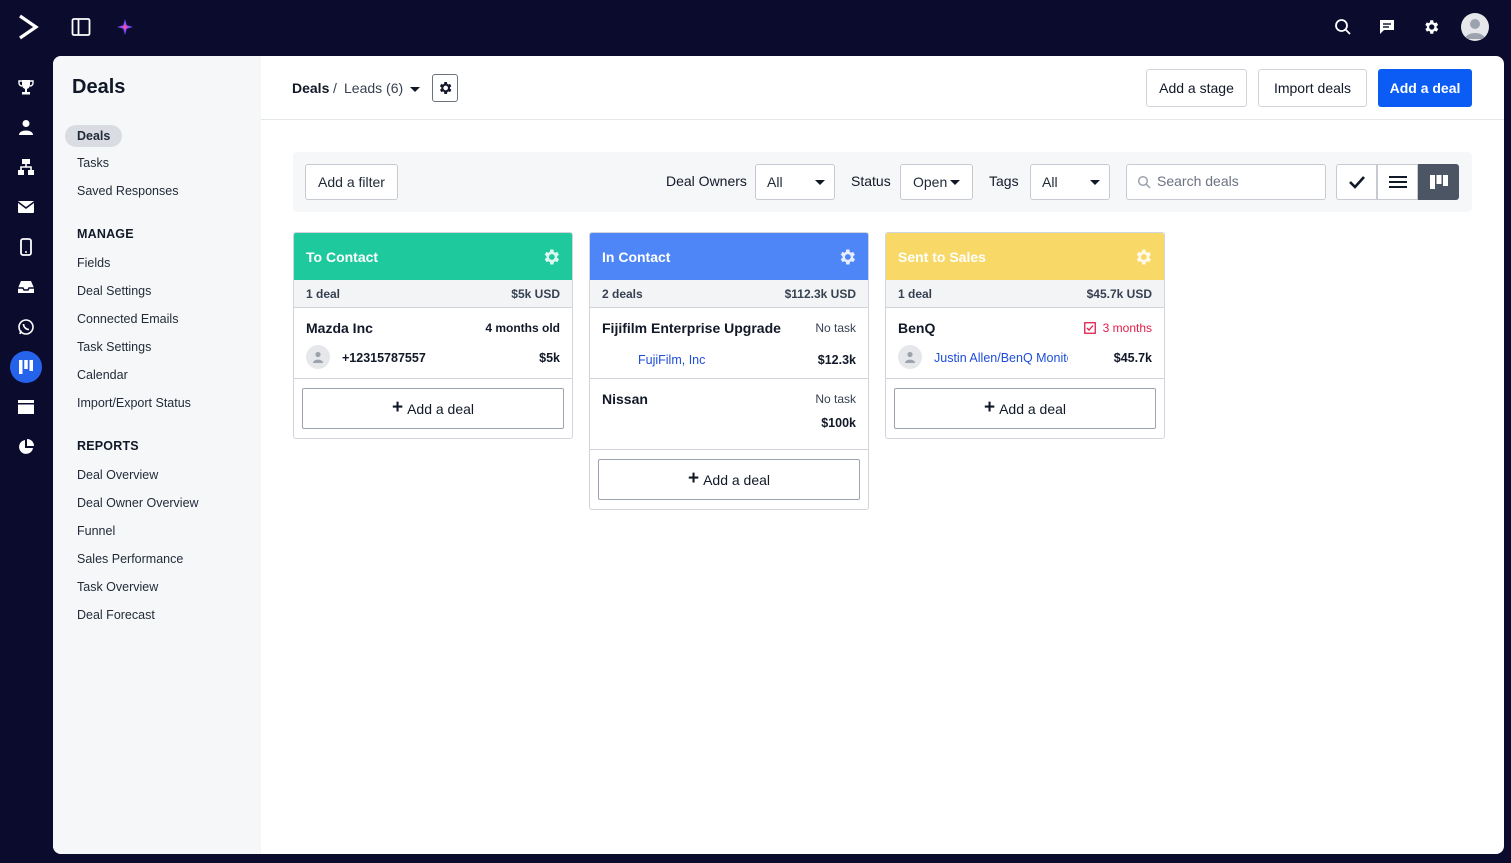  Describe the element at coordinates (339, 328) in the screenshot. I see `deal-title: Mazda Inc` at that location.